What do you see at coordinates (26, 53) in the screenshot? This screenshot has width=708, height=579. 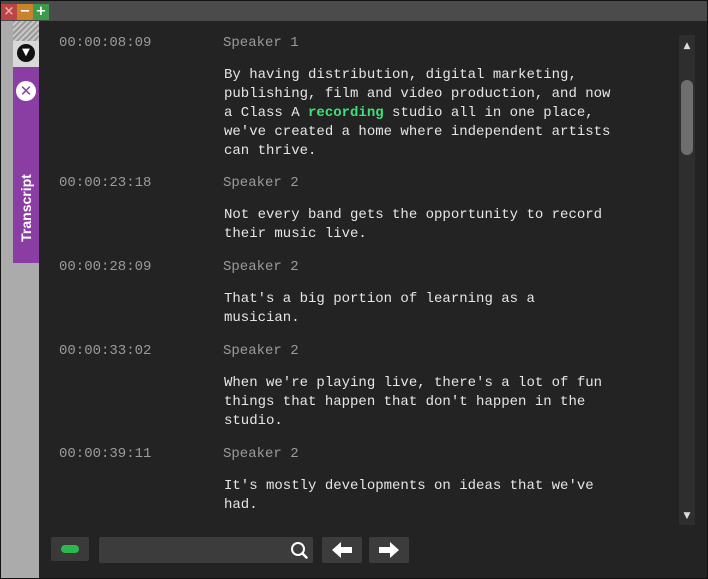 I see `panel-menu-icon: ▼` at bounding box center [26, 53].